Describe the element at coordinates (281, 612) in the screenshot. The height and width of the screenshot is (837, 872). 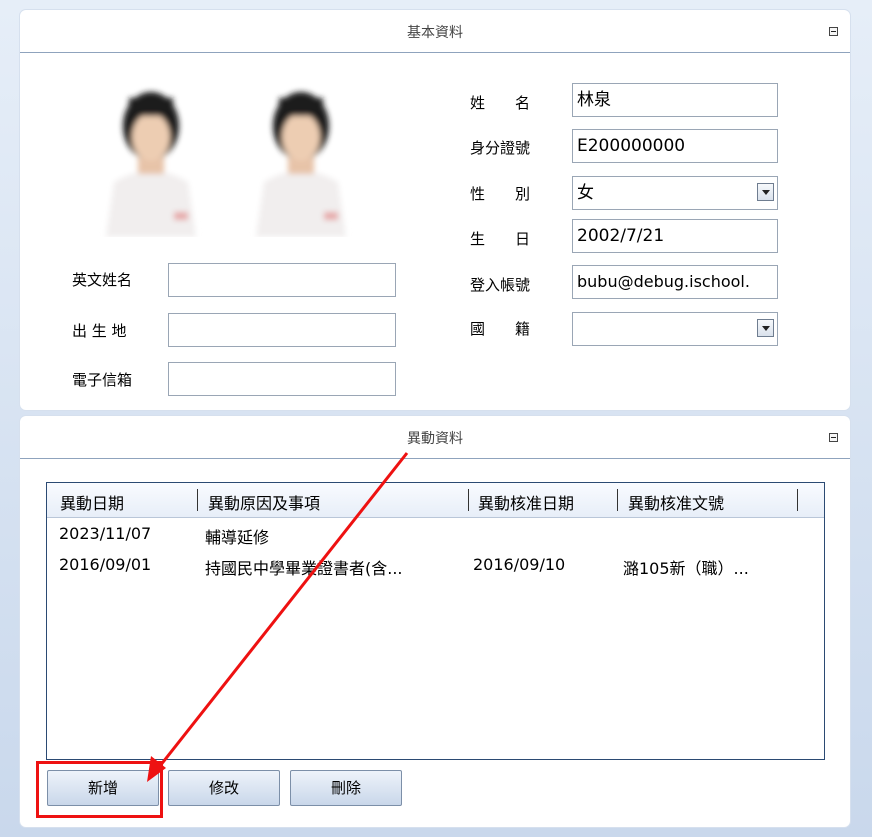
I see `annotation-arrow-line` at that location.